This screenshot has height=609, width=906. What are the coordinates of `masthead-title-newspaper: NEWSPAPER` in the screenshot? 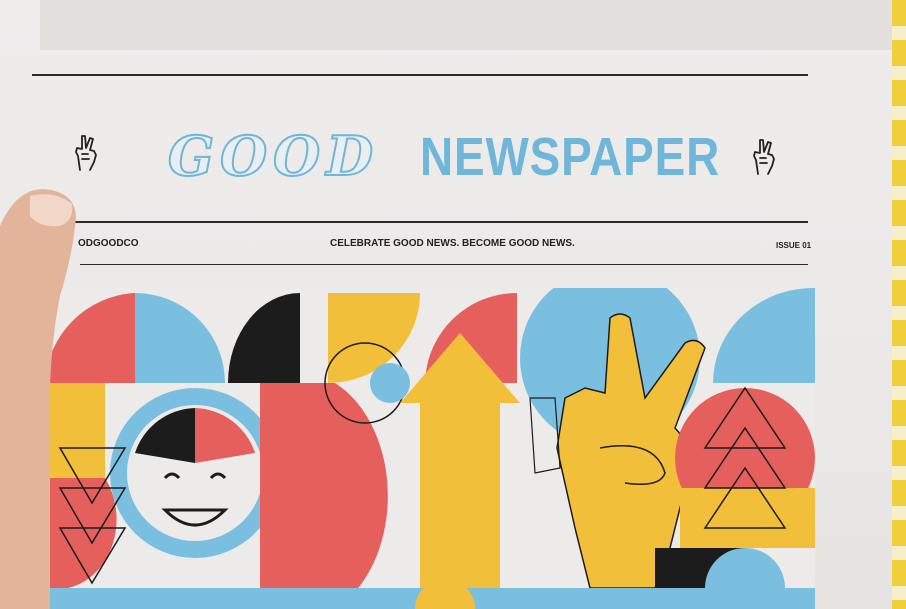 It's located at (570, 157).